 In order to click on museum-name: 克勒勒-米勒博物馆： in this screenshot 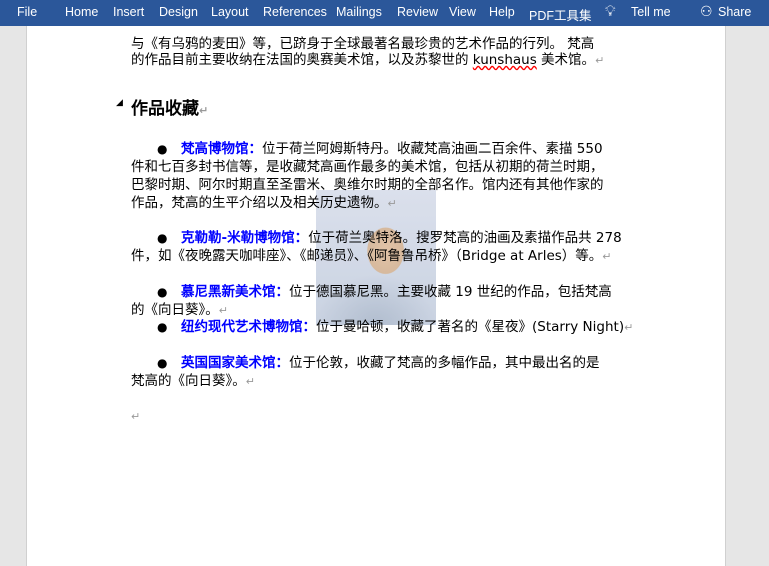, I will do `click(245, 238)`.